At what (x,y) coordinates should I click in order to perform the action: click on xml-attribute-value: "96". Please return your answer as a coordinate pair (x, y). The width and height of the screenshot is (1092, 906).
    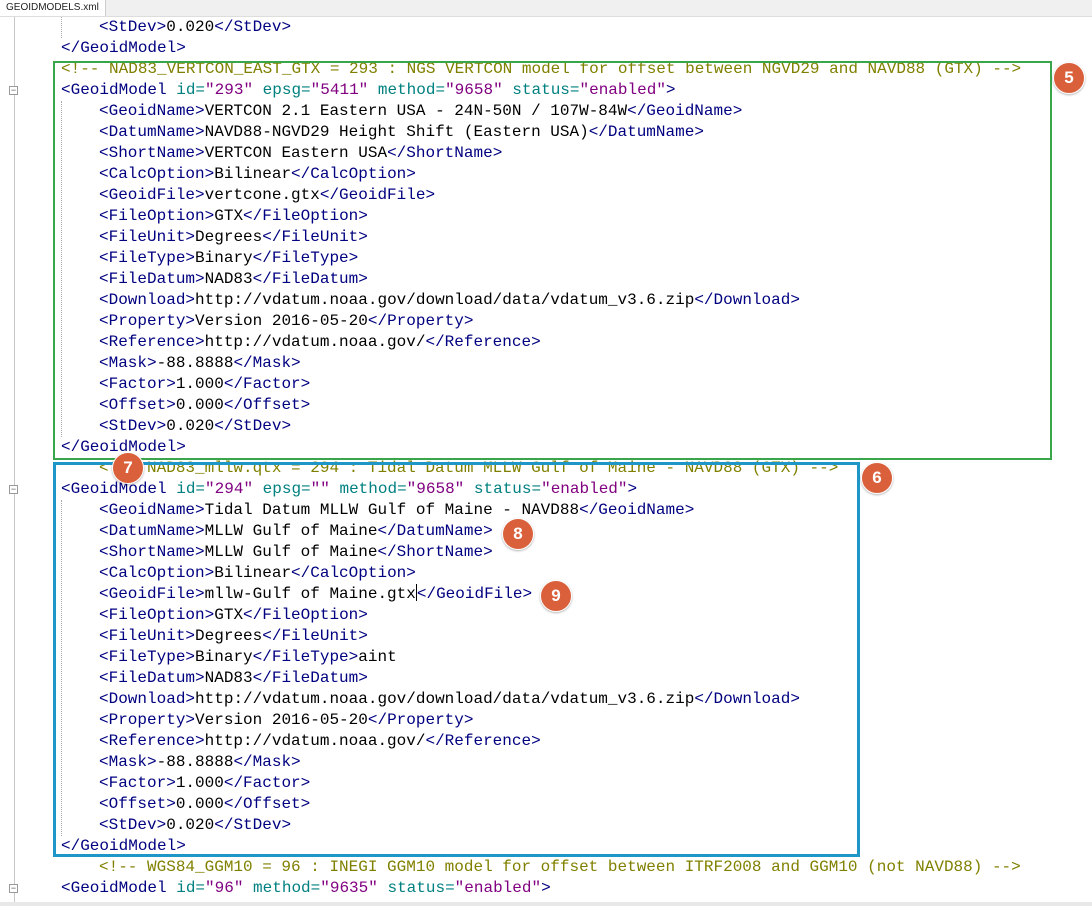
    Looking at the image, I should click on (224, 888).